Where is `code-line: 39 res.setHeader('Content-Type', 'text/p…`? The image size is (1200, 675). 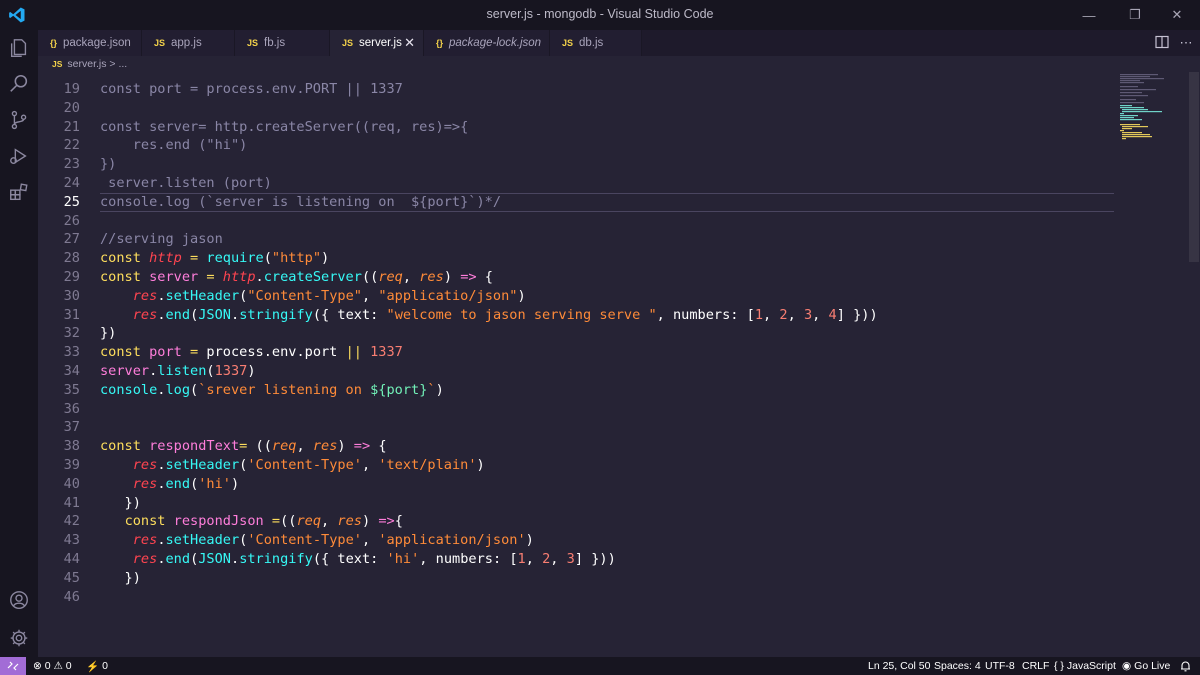
code-line: 39 res.setHeader('Content-Type', 'text/p… is located at coordinates (578, 465).